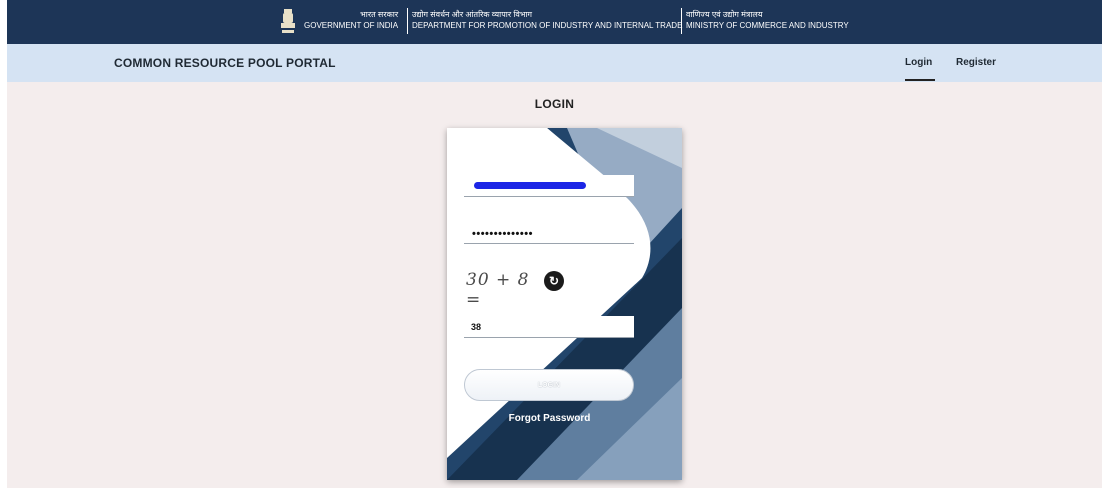 This screenshot has width=1109, height=488. I want to click on page-title: LOGIN, so click(554, 104).